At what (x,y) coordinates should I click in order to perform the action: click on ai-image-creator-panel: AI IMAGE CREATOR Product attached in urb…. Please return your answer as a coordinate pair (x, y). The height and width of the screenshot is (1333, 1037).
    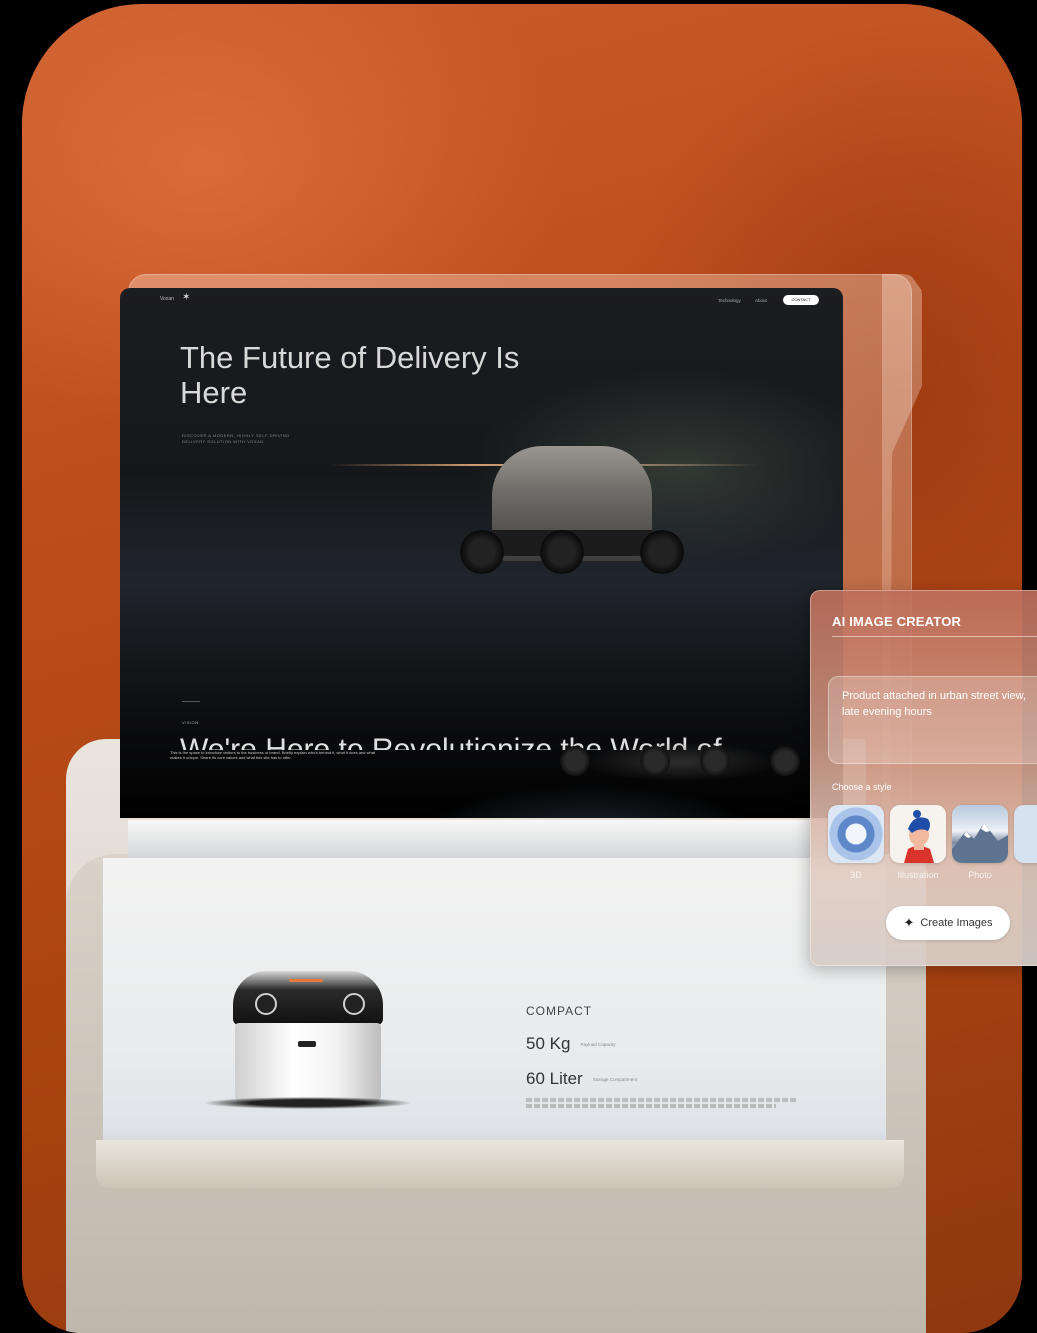
    Looking at the image, I should click on (923, 778).